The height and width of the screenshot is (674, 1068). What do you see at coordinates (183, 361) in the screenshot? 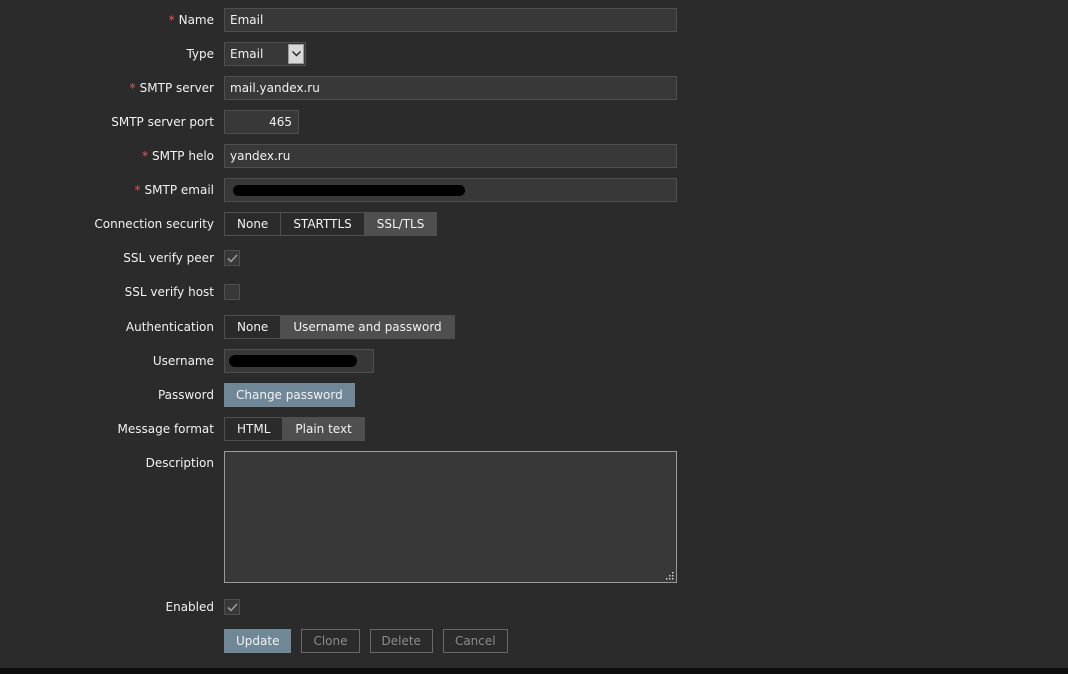
I see `username-label: Username` at bounding box center [183, 361].